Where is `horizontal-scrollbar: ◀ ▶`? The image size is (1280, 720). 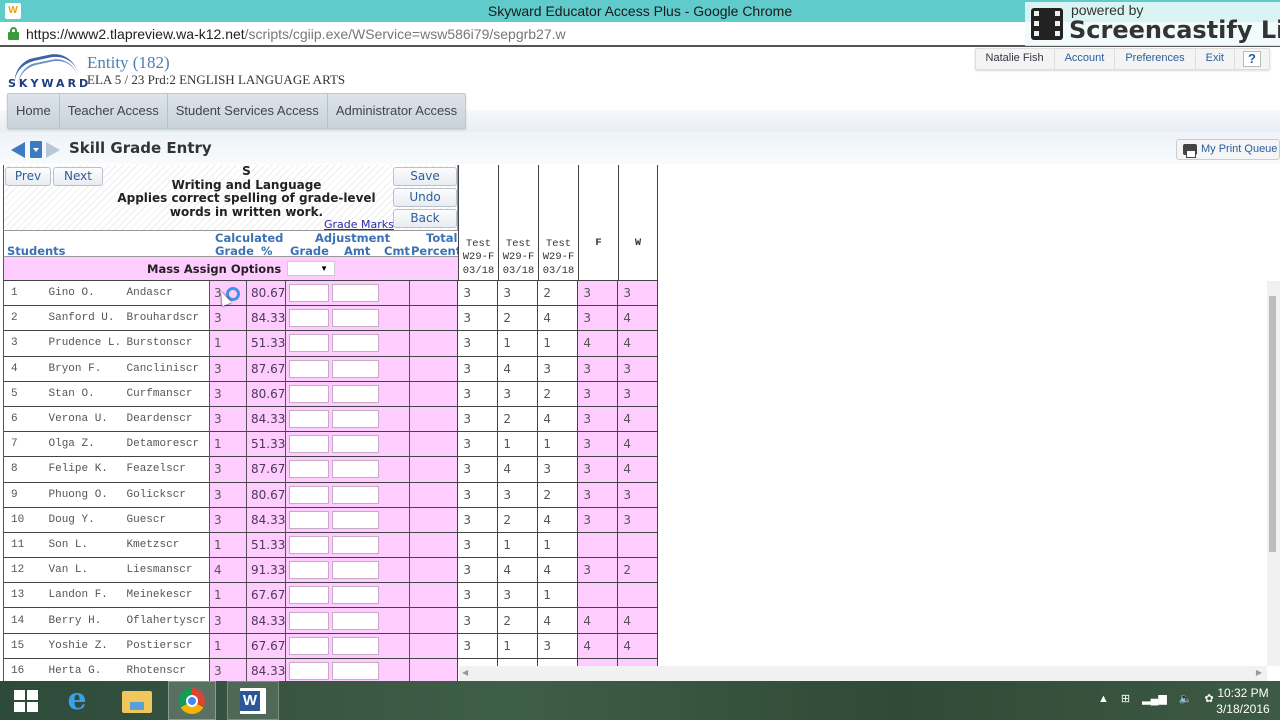
horizontal-scrollbar: ◀ ▶ is located at coordinates (863, 673).